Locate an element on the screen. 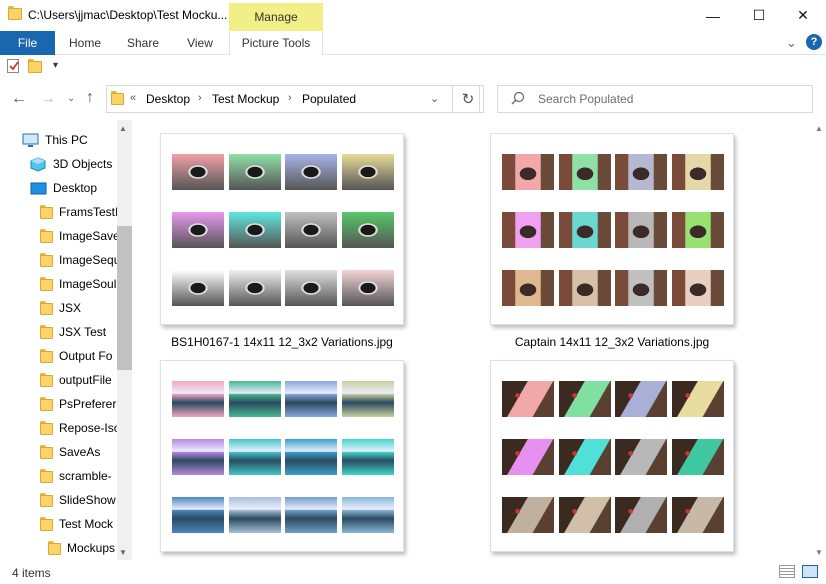  sidebar-item: ImageSequ is located at coordinates (78, 260).